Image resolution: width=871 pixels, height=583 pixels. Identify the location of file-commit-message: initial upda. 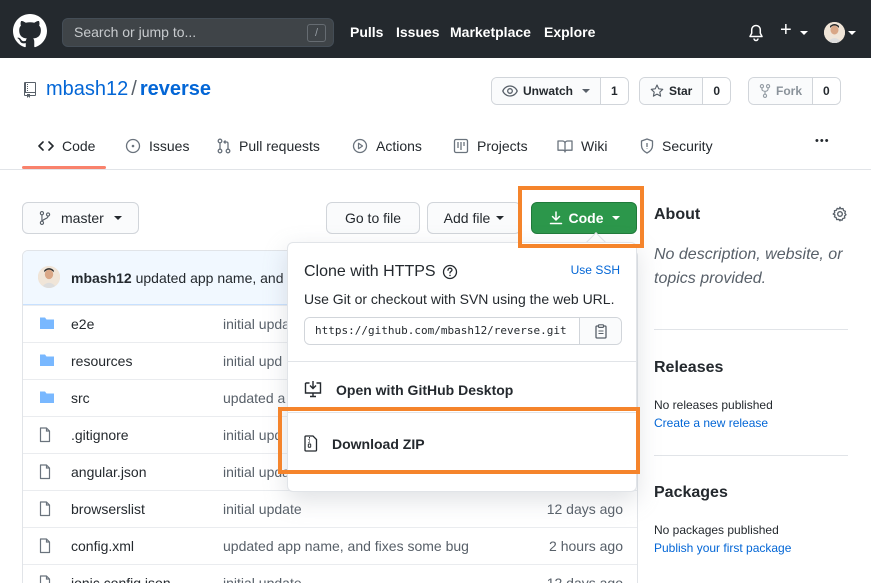
(256, 324).